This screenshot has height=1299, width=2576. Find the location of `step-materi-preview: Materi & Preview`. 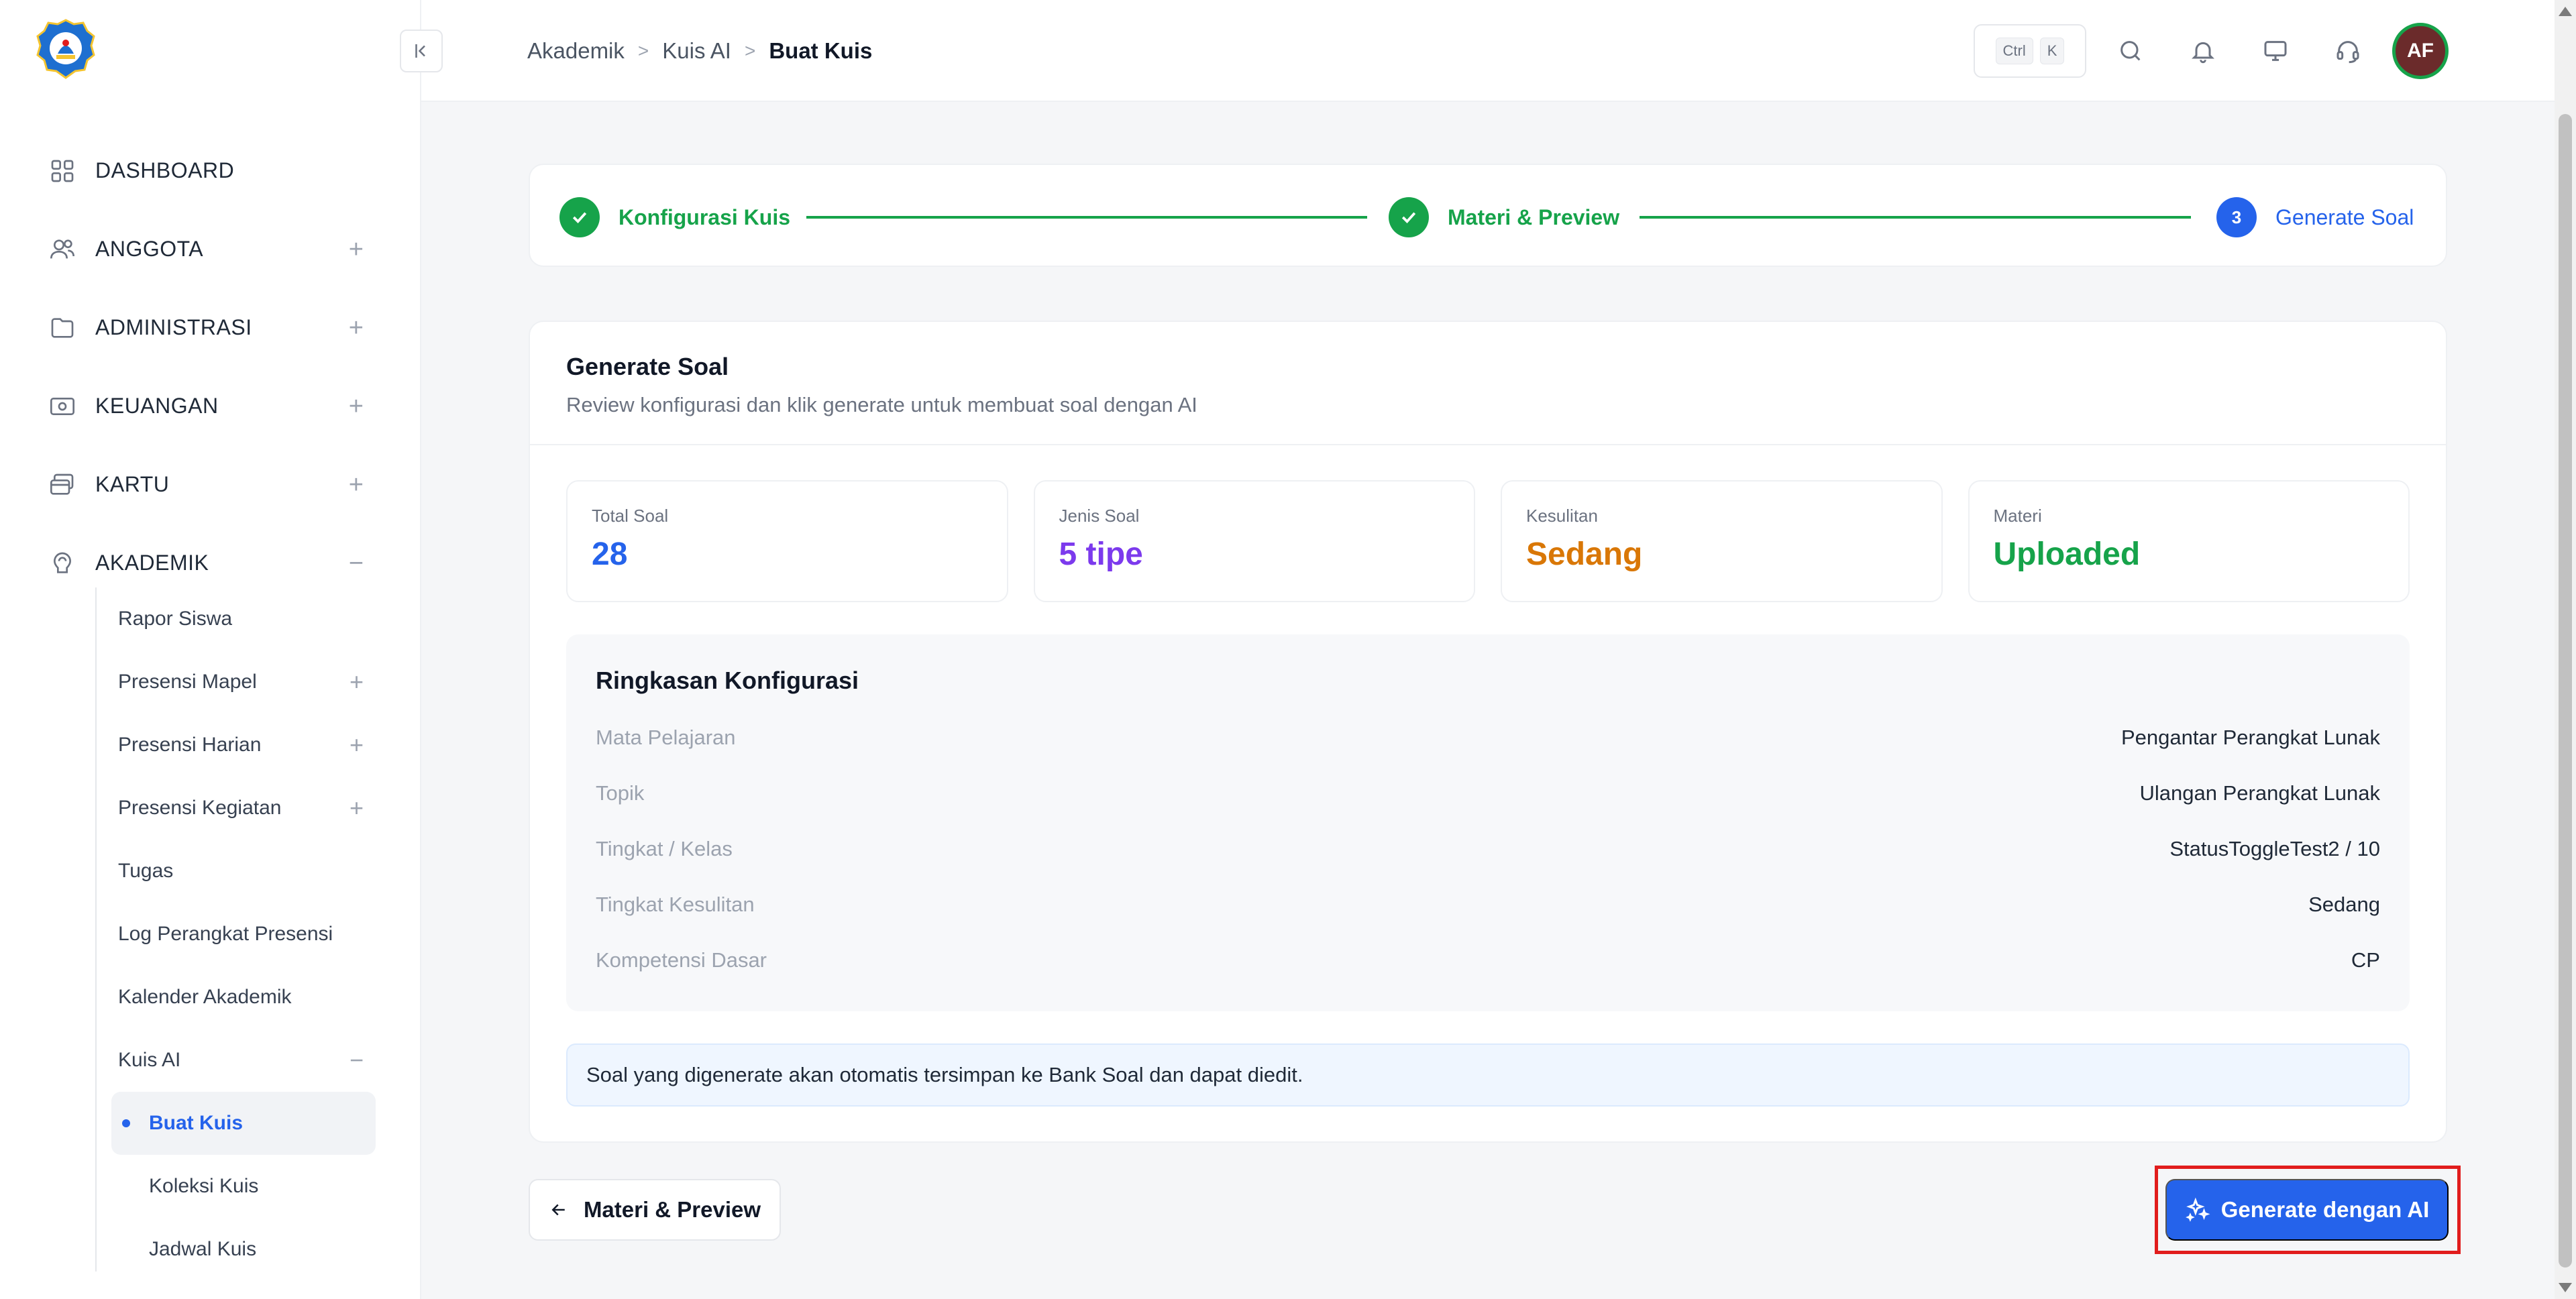

step-materi-preview: Materi & Preview is located at coordinates (1504, 217).